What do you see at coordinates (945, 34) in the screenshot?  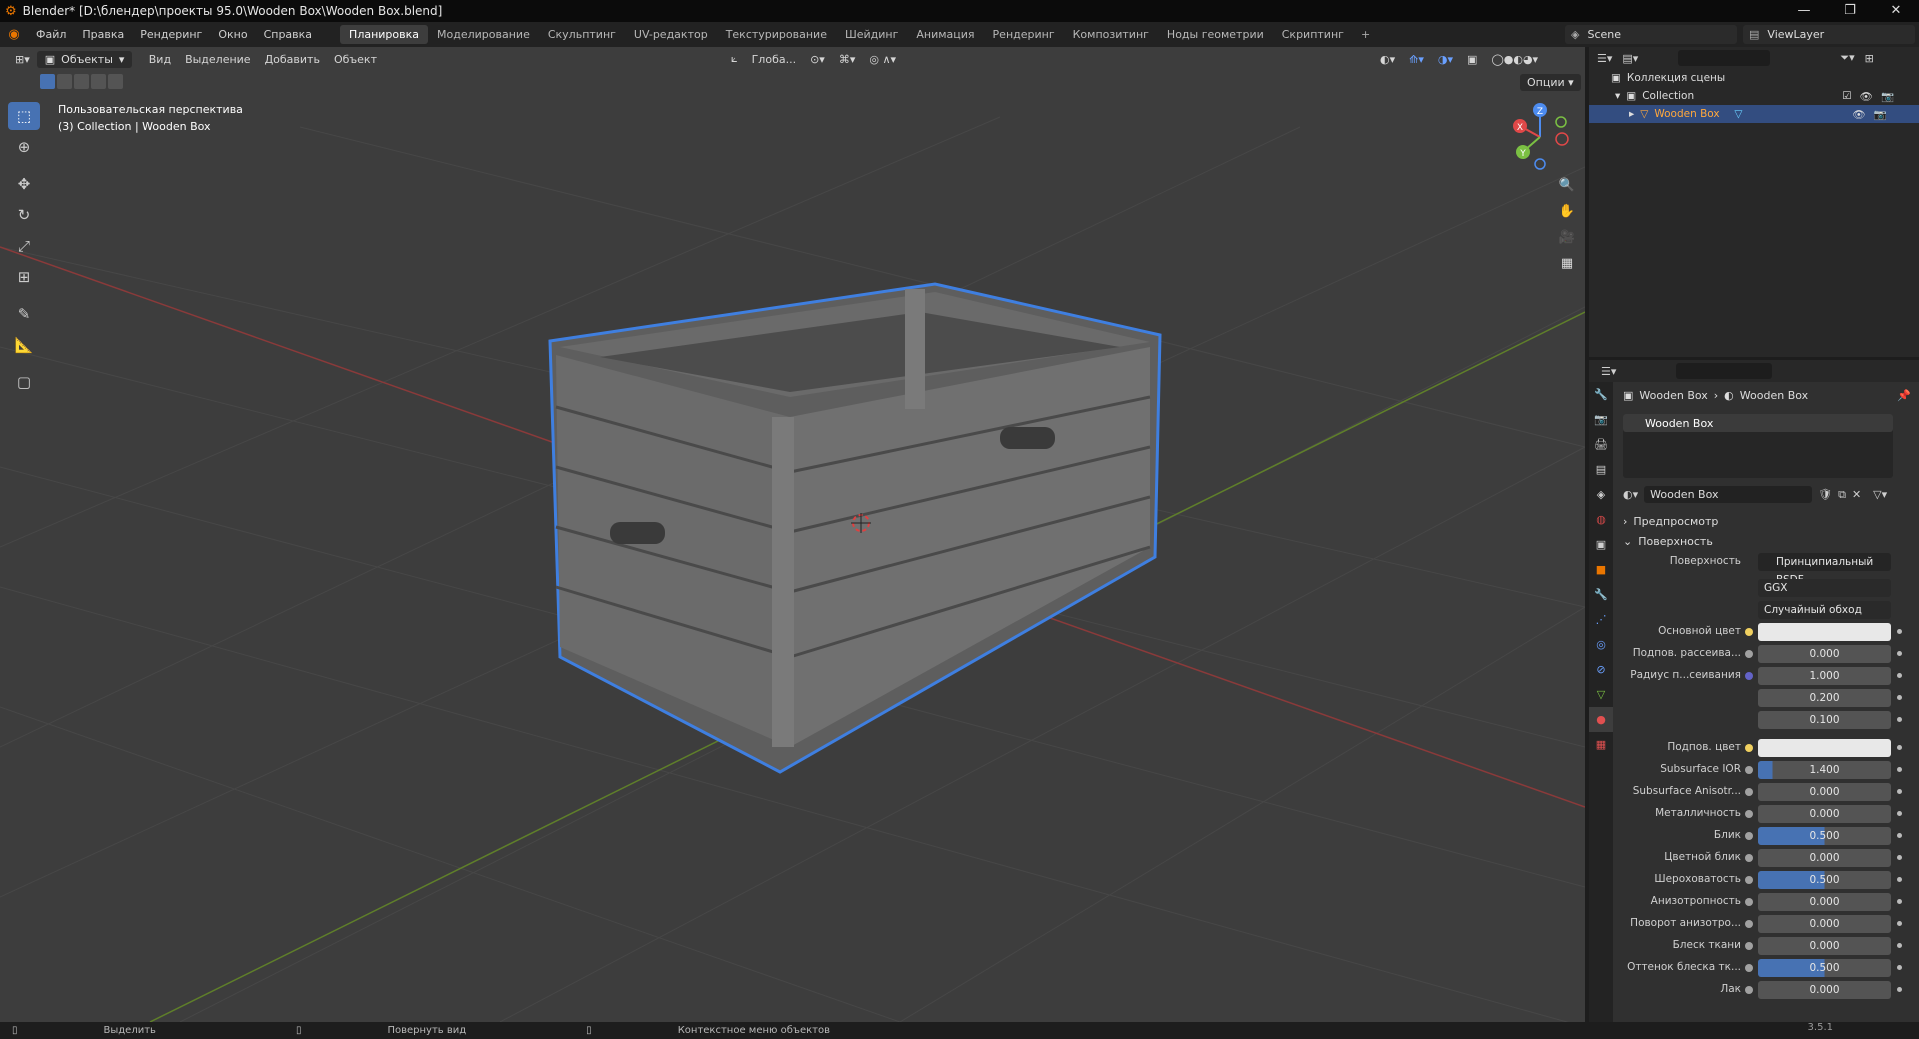 I see `tab-animation: Анимация` at bounding box center [945, 34].